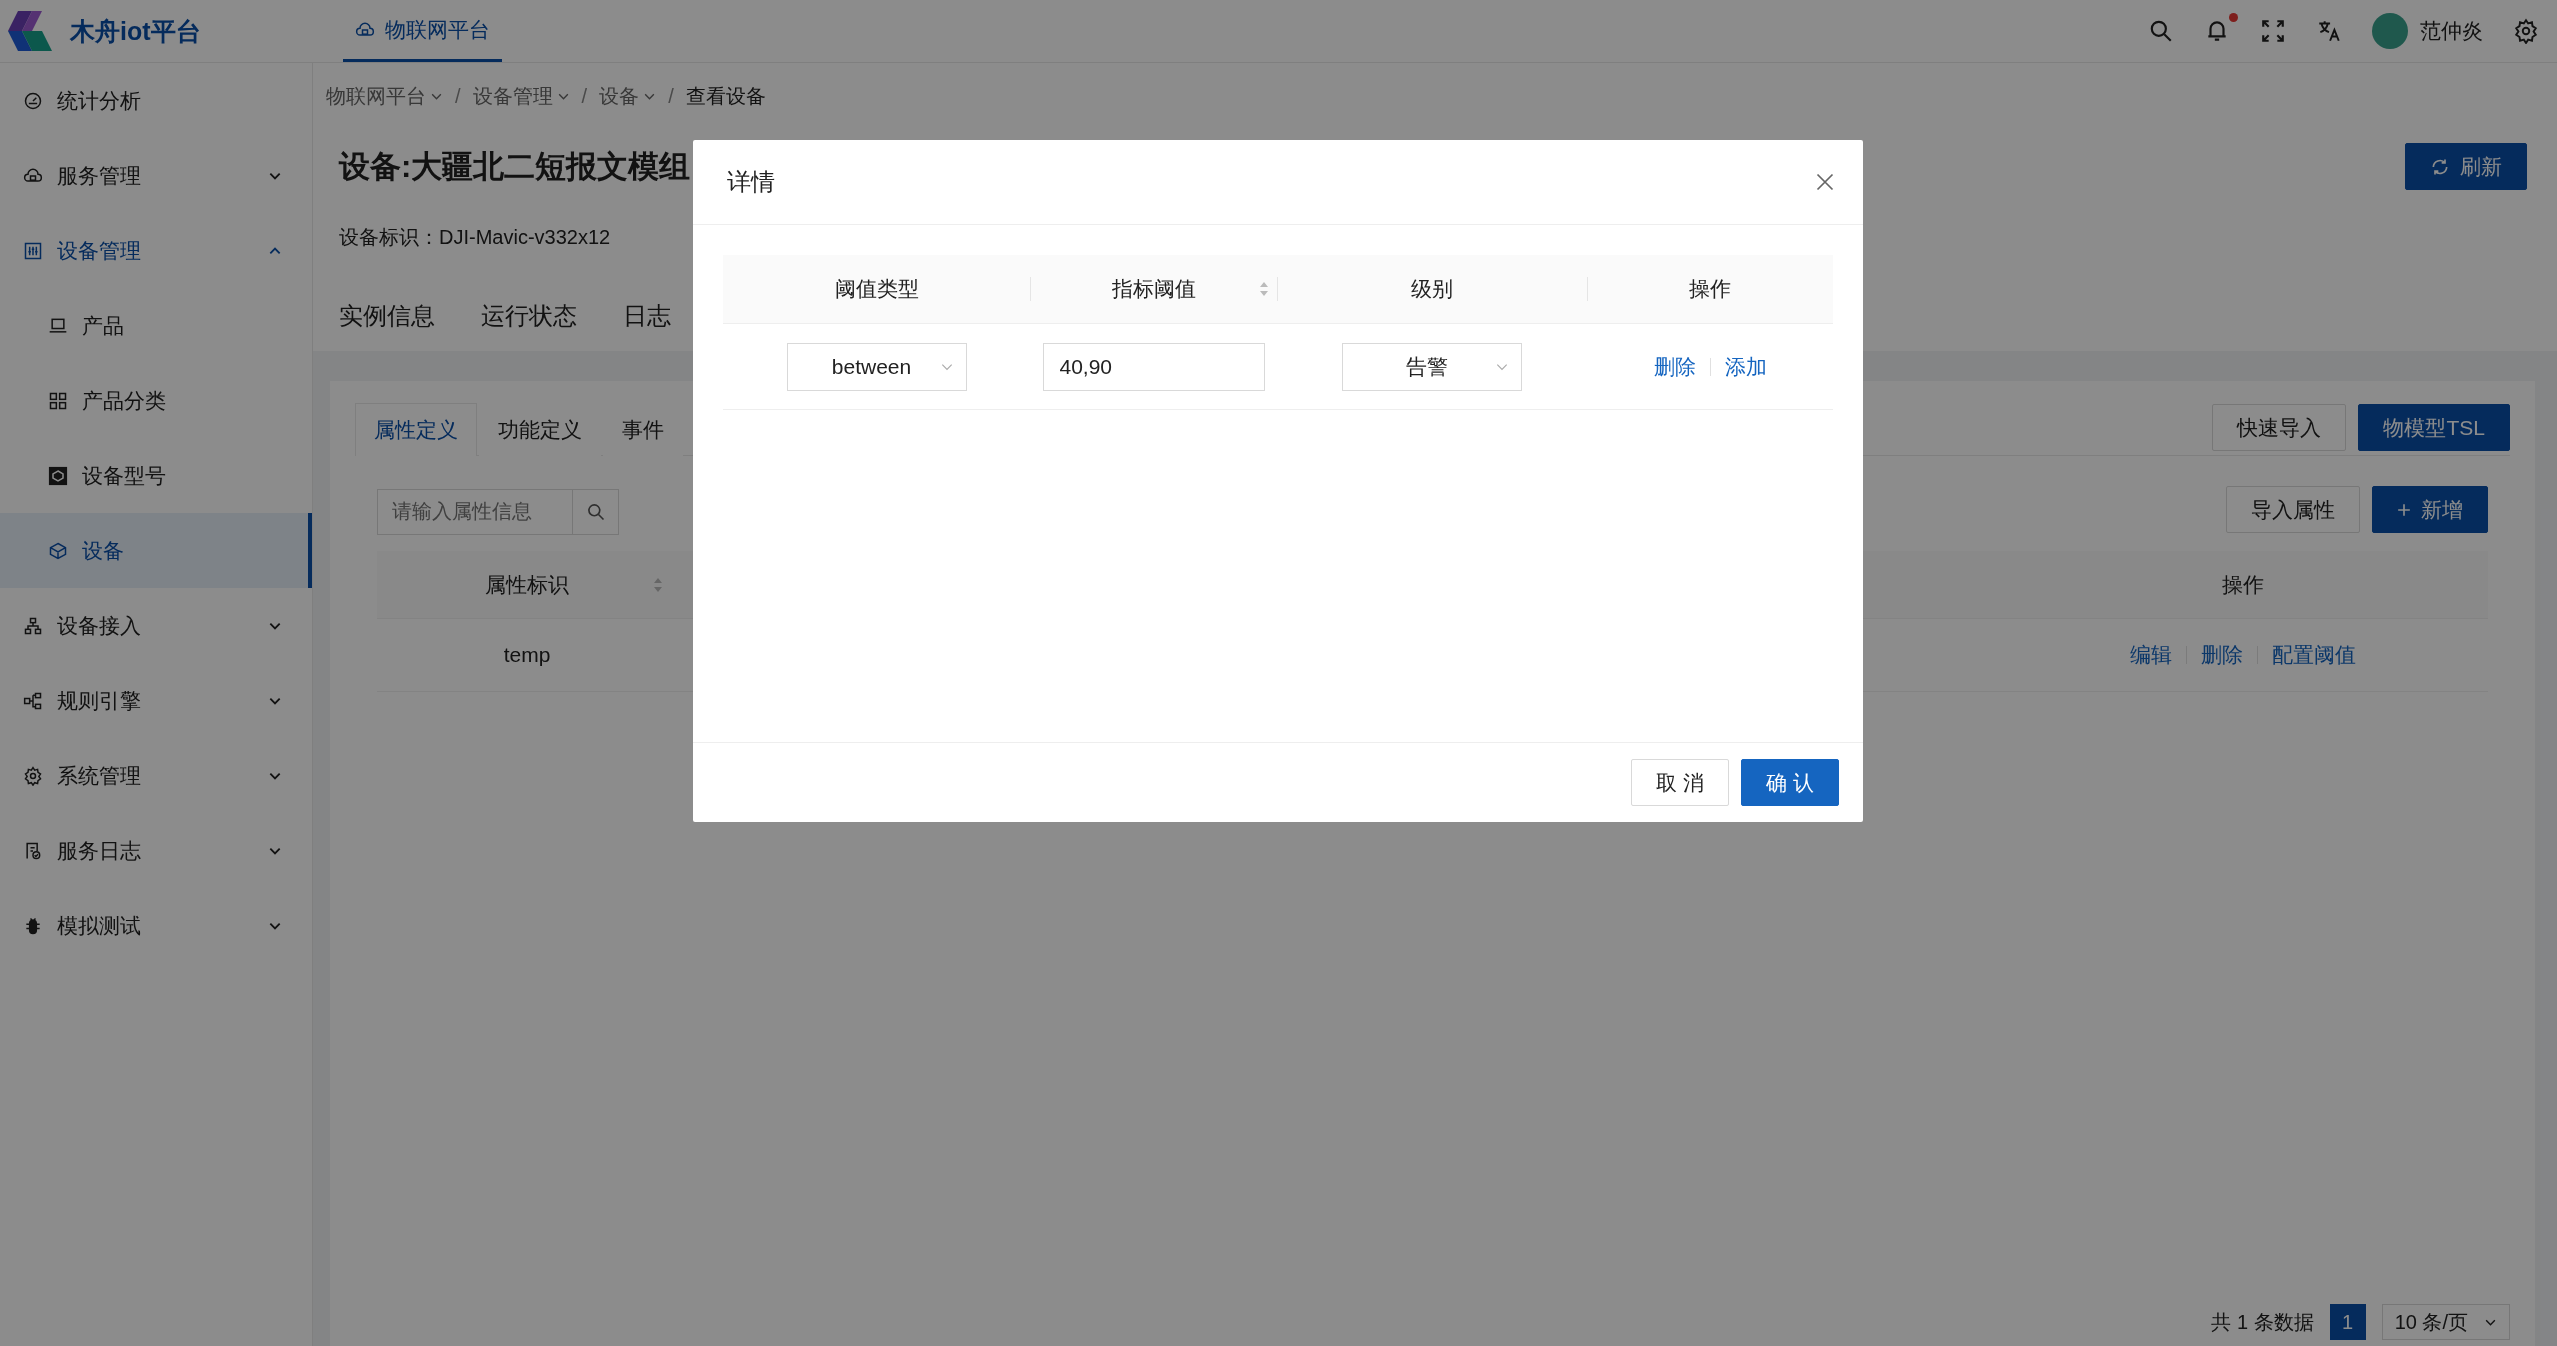 The image size is (2557, 1346). I want to click on page-number: 1, so click(2347, 1322).